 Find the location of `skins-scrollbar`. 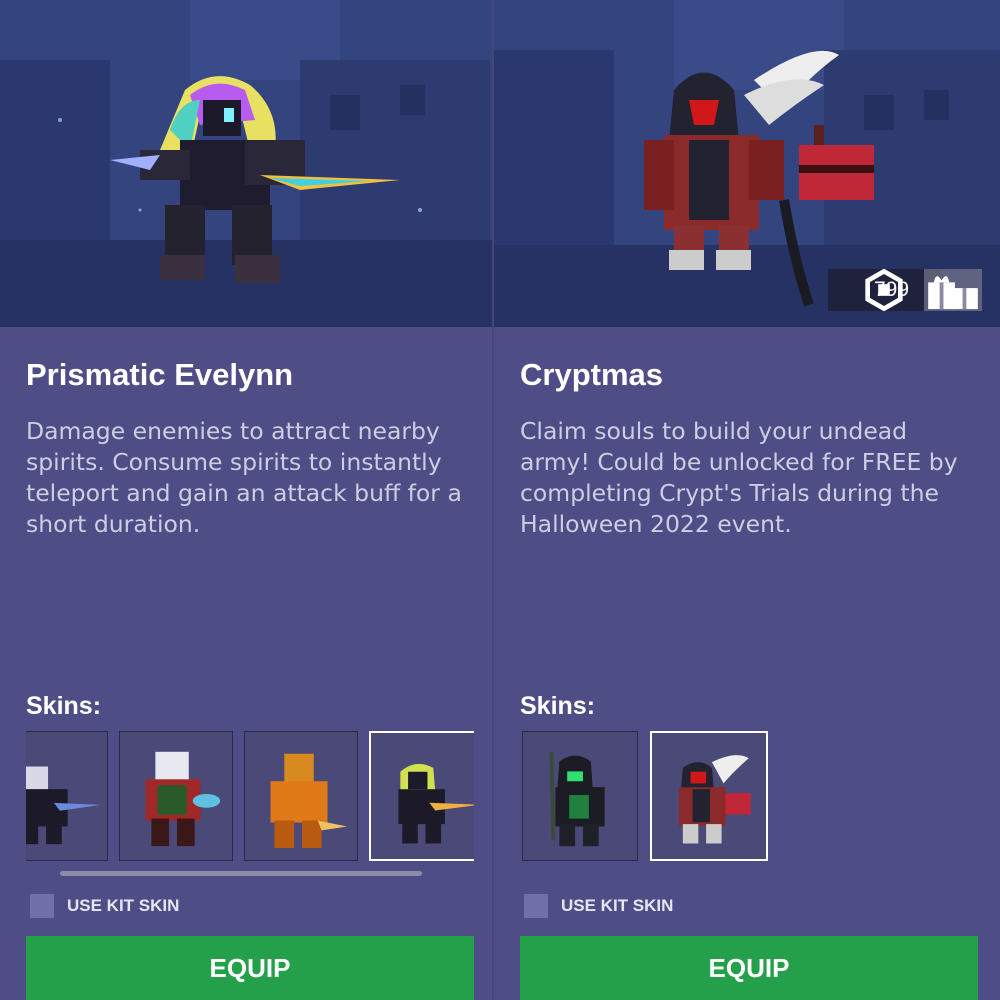

skins-scrollbar is located at coordinates (241, 873).